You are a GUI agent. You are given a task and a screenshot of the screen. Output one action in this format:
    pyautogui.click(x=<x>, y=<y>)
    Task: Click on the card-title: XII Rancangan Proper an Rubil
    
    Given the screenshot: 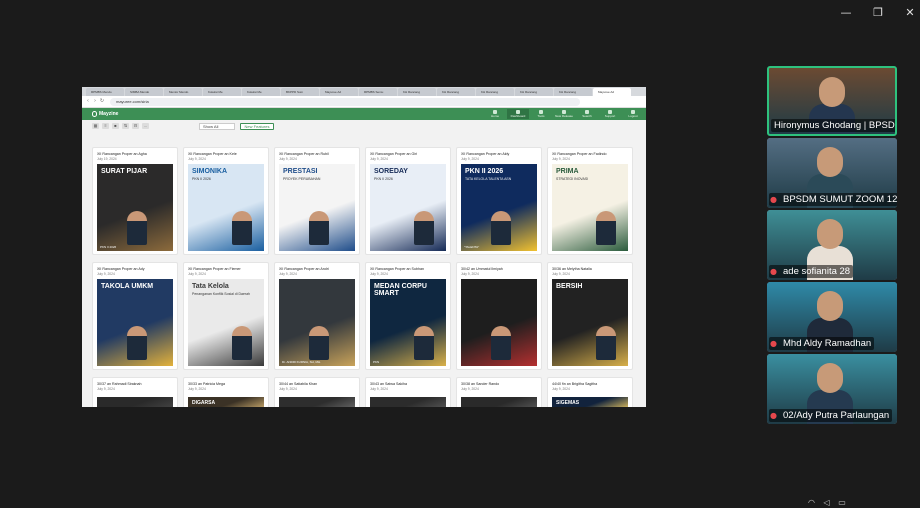 What is the action you would take?
    pyautogui.click(x=319, y=154)
    